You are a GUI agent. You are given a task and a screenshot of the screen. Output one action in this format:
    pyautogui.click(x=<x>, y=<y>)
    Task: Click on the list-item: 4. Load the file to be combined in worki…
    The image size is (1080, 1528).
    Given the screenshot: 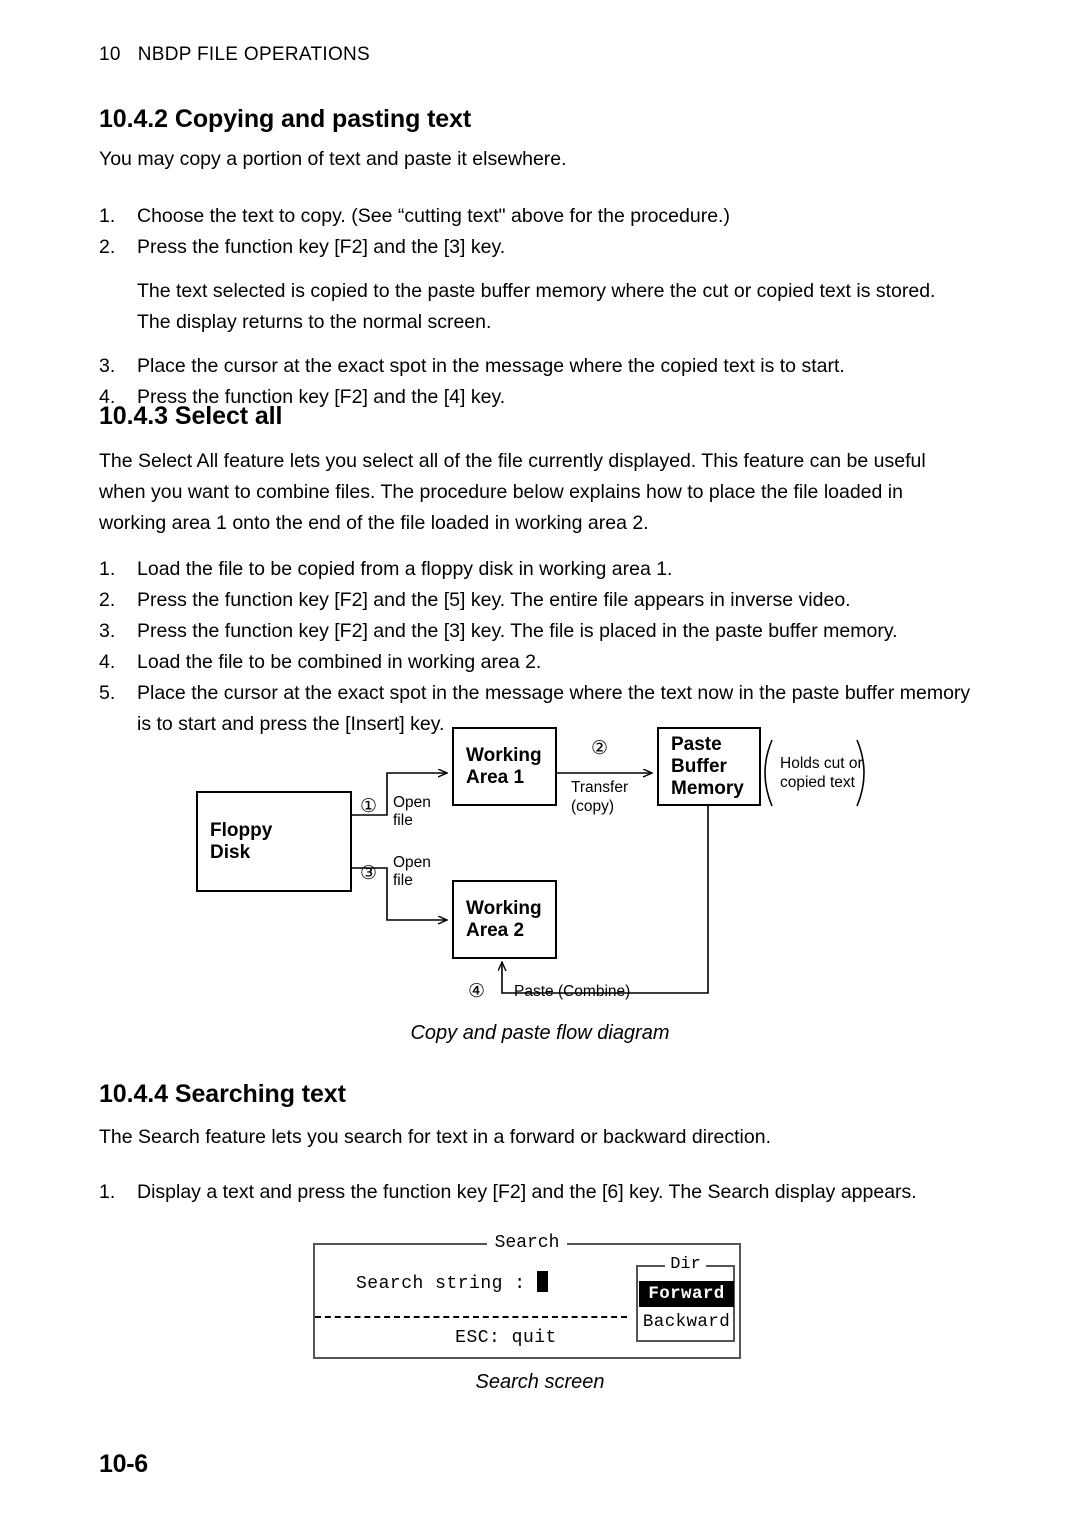 What is the action you would take?
    pyautogui.click(x=539, y=662)
    